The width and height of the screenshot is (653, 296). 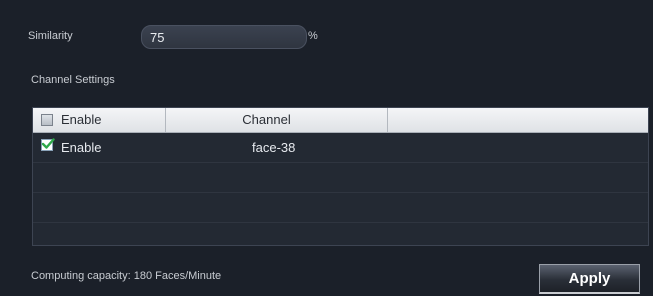 I want to click on channel-settings-title: Channel Settings, so click(x=73, y=80).